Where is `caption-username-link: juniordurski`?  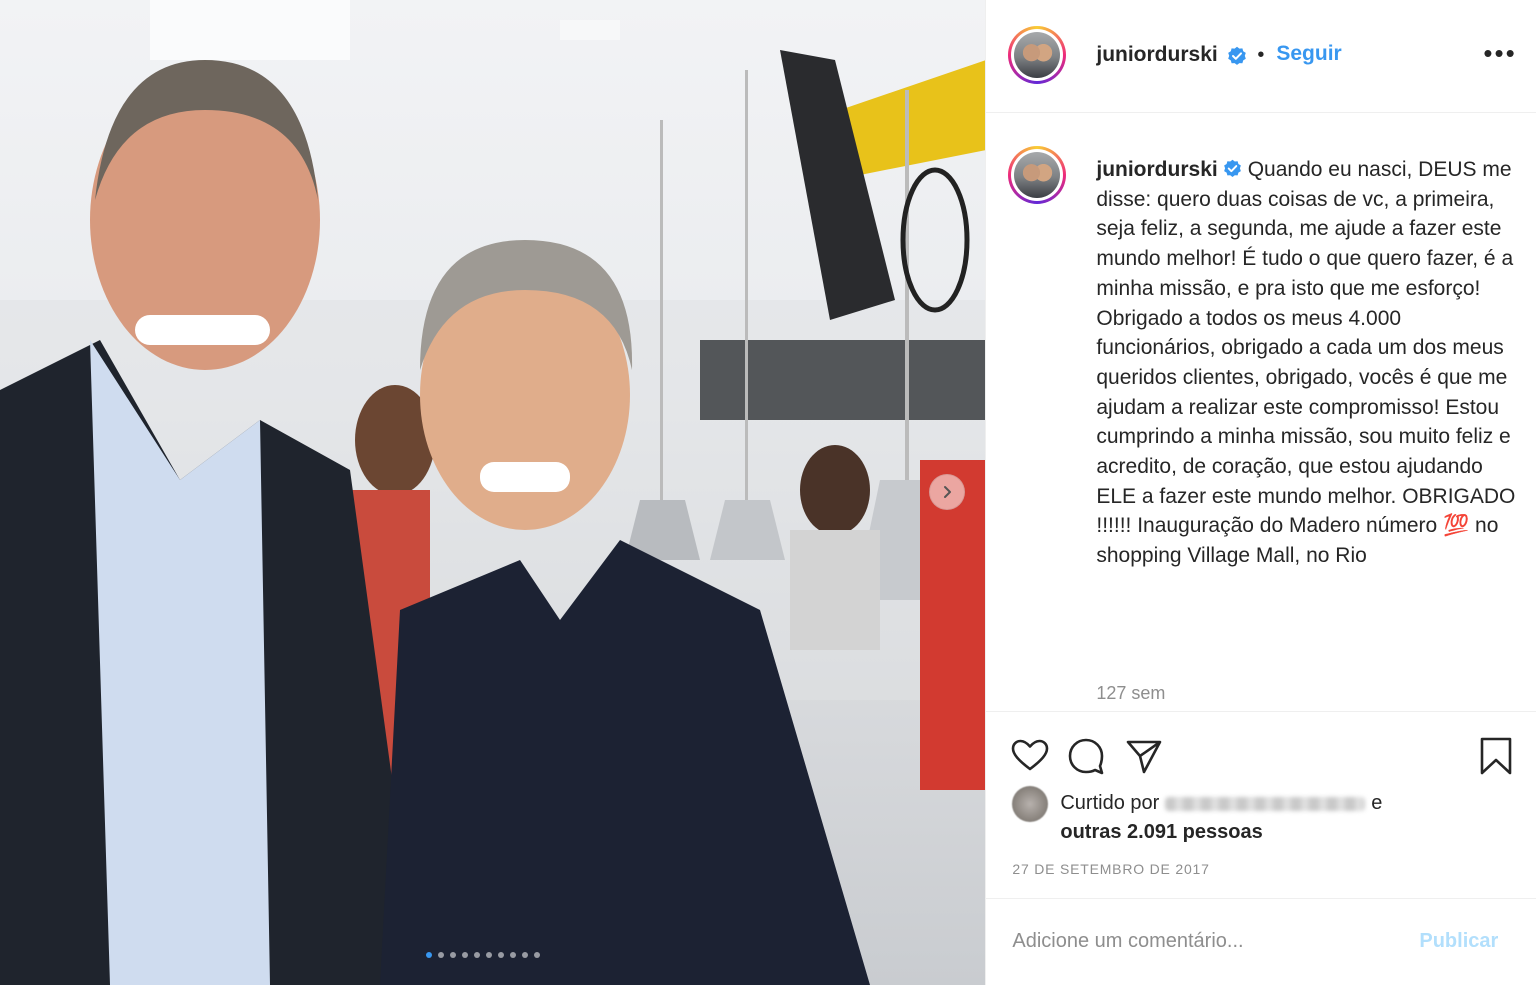 caption-username-link: juniordurski is located at coordinates (1156, 169).